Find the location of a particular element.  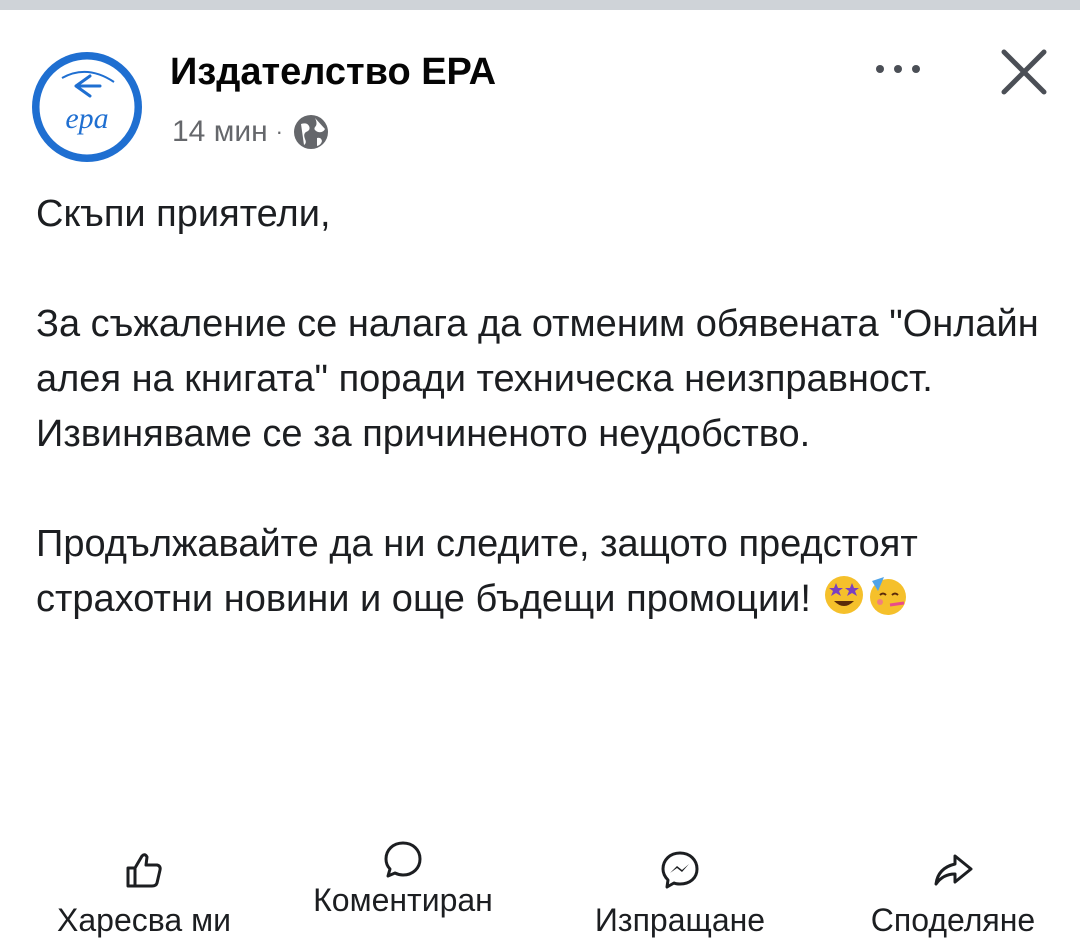

globe-icon is located at coordinates (310, 132).